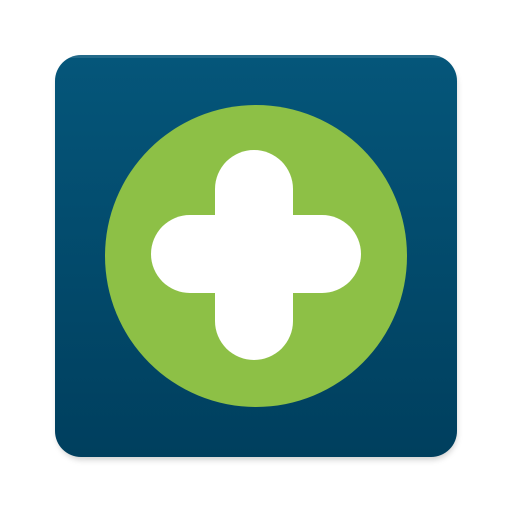 The height and width of the screenshot is (512, 512). I want to click on cross-horizontal-bar, so click(256, 254).